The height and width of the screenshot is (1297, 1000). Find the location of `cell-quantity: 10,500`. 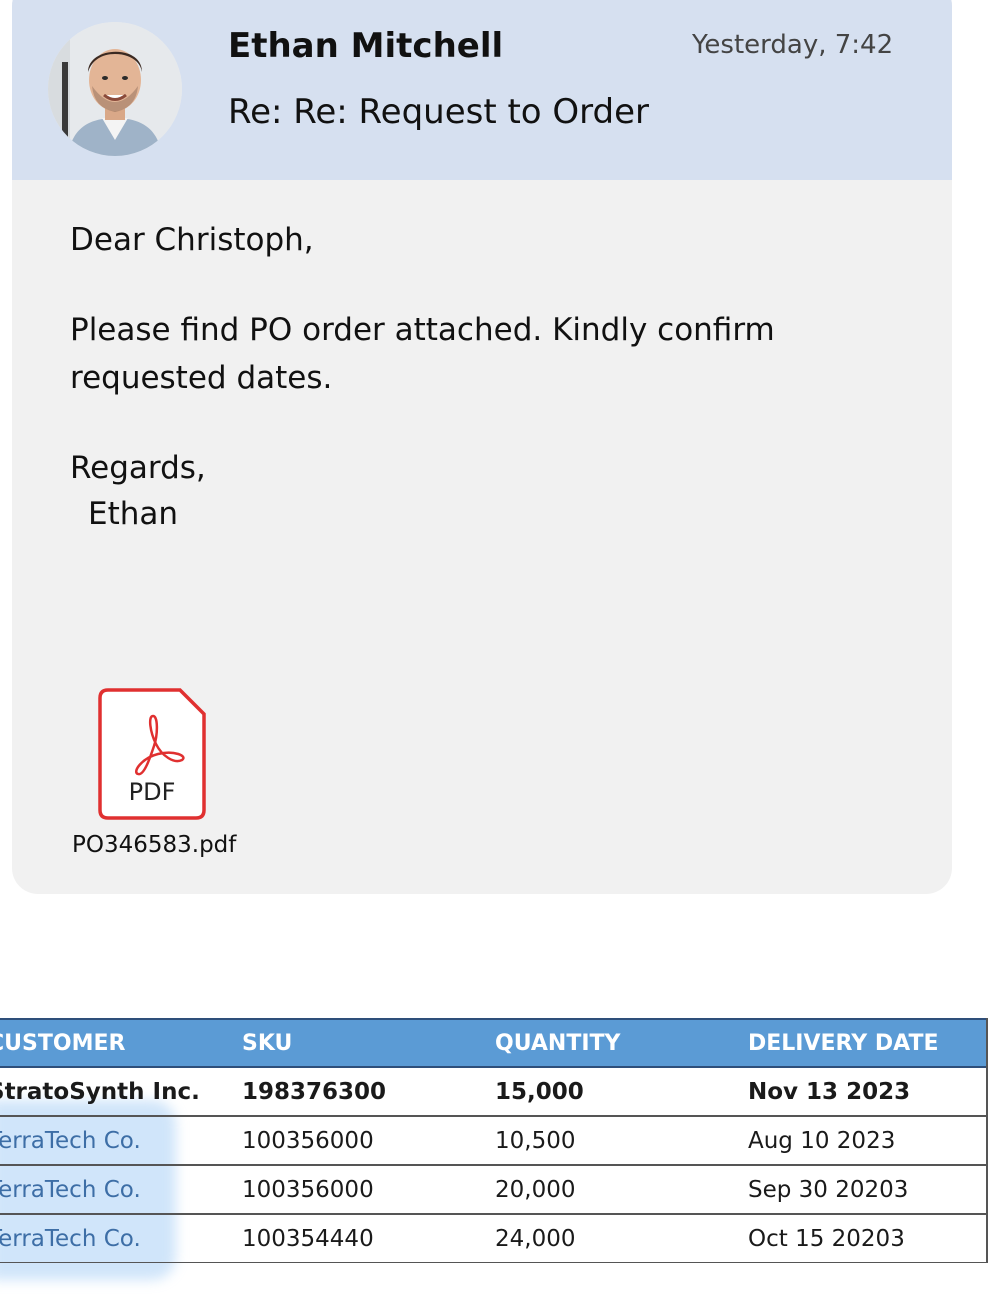

cell-quantity: 10,500 is located at coordinates (621, 1141).